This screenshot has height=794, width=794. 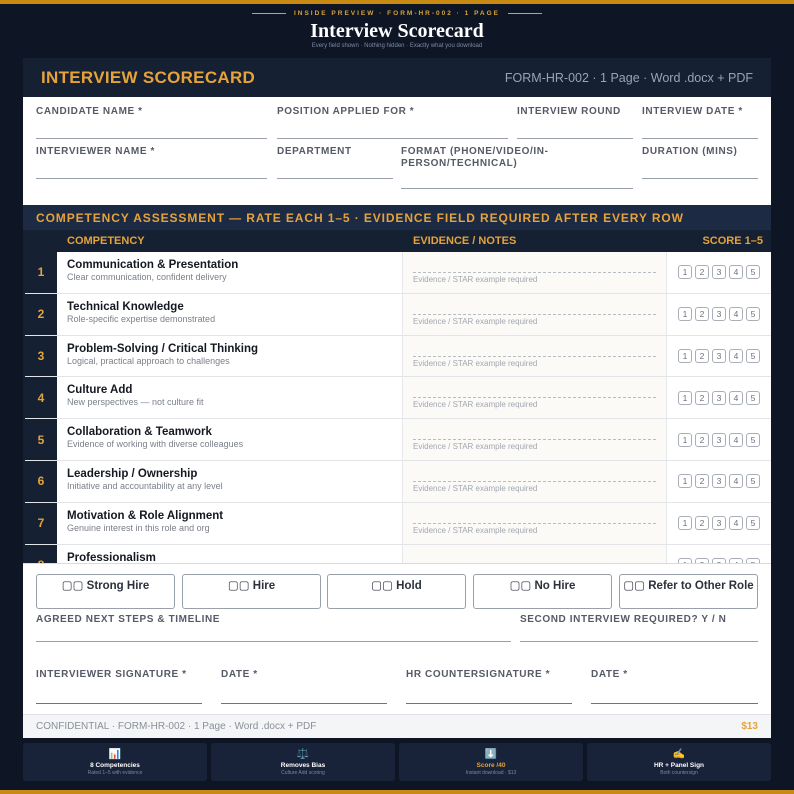 What do you see at coordinates (639, 629) in the screenshot?
I see `second-interview-field: SECOND INTERVIEW REQUIRED? Y / N` at bounding box center [639, 629].